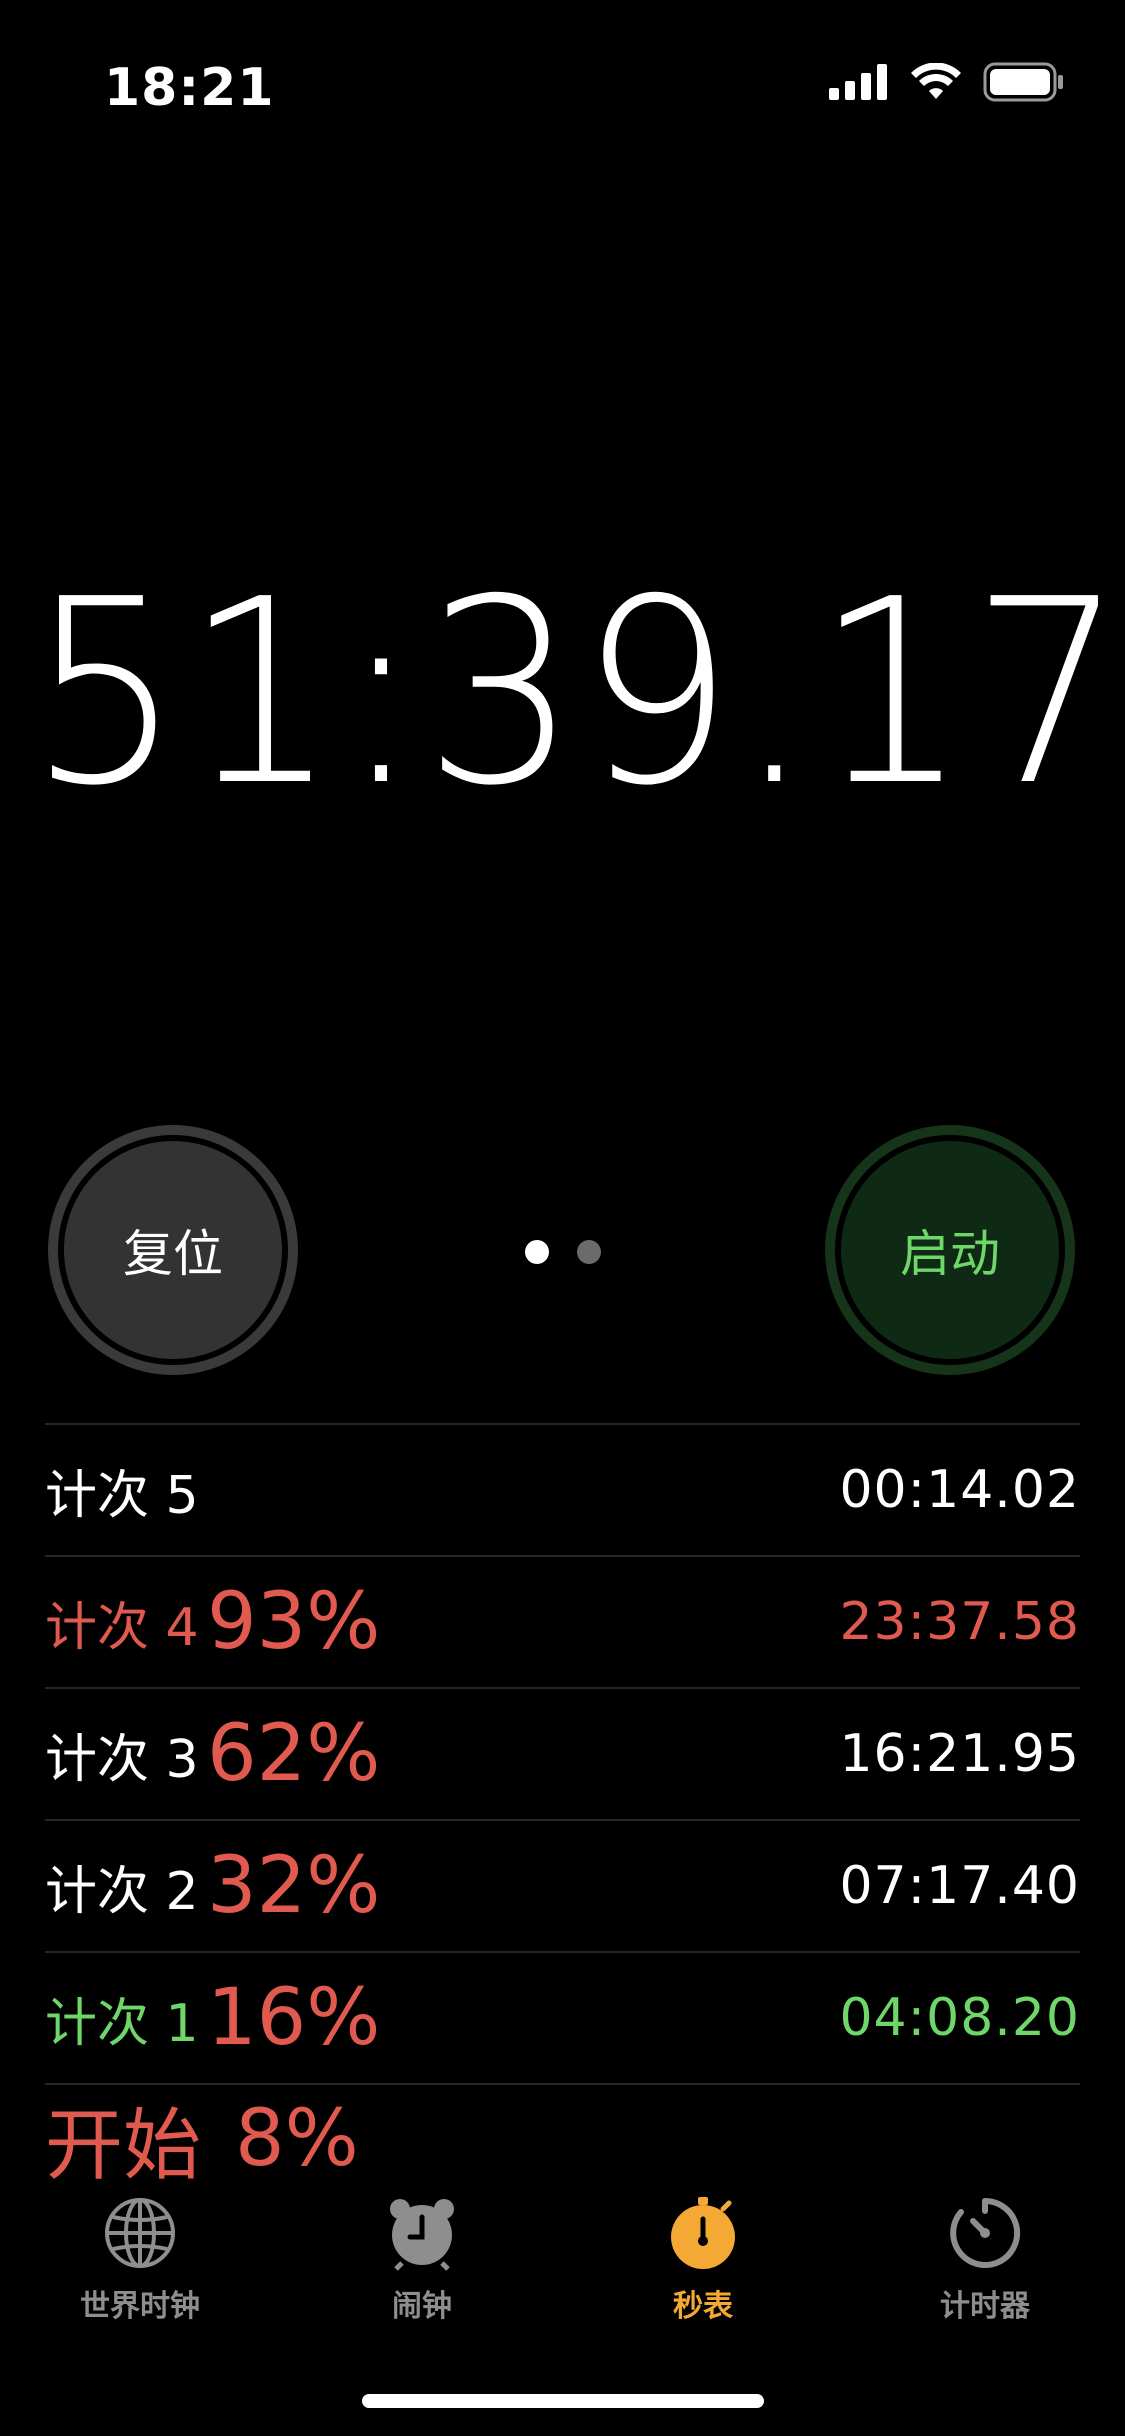  What do you see at coordinates (703, 2233) in the screenshot?
I see `stopwatch-icon` at bounding box center [703, 2233].